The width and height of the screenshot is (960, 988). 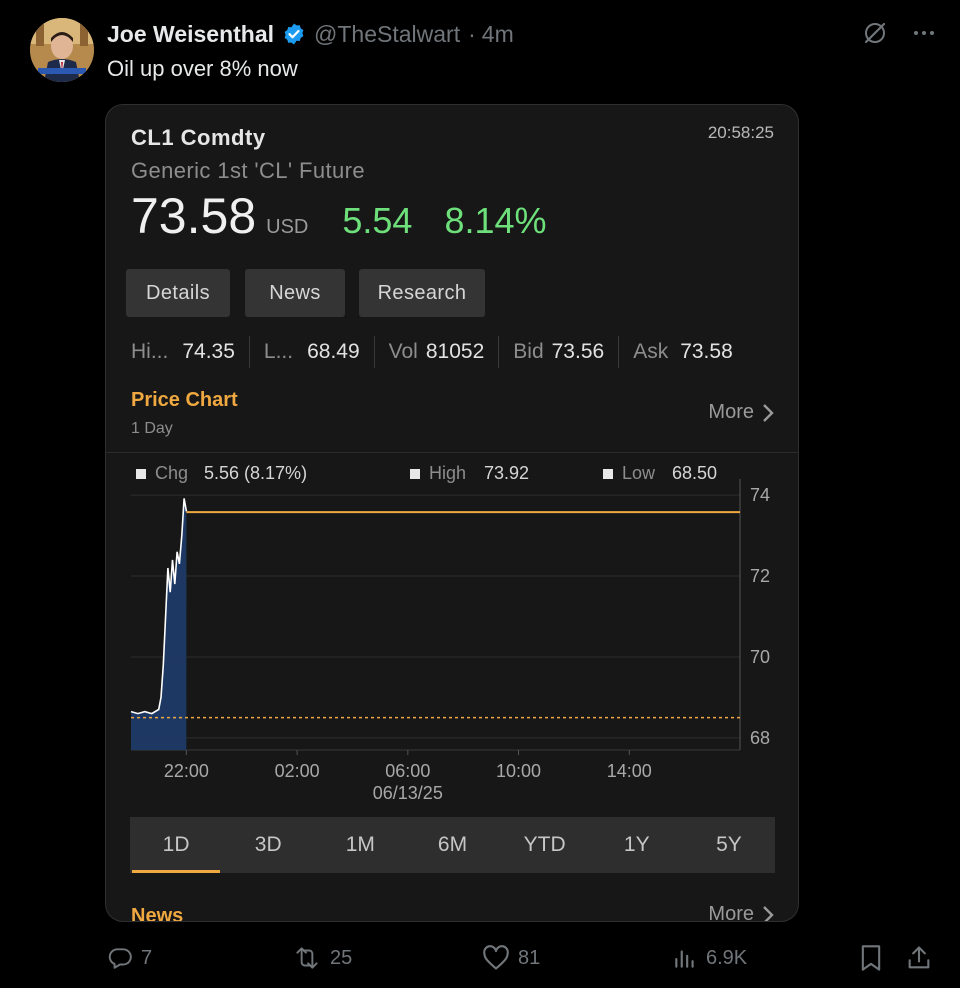 I want to click on price-area, so click(x=159, y=624).